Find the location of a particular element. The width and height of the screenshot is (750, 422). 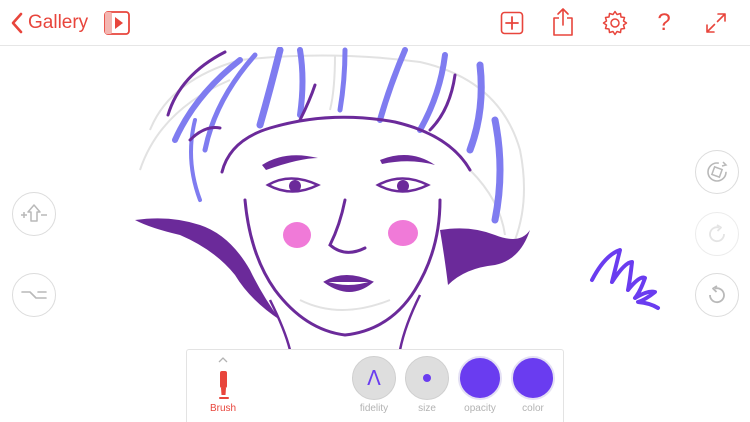

playback-button is located at coordinates (117, 23).